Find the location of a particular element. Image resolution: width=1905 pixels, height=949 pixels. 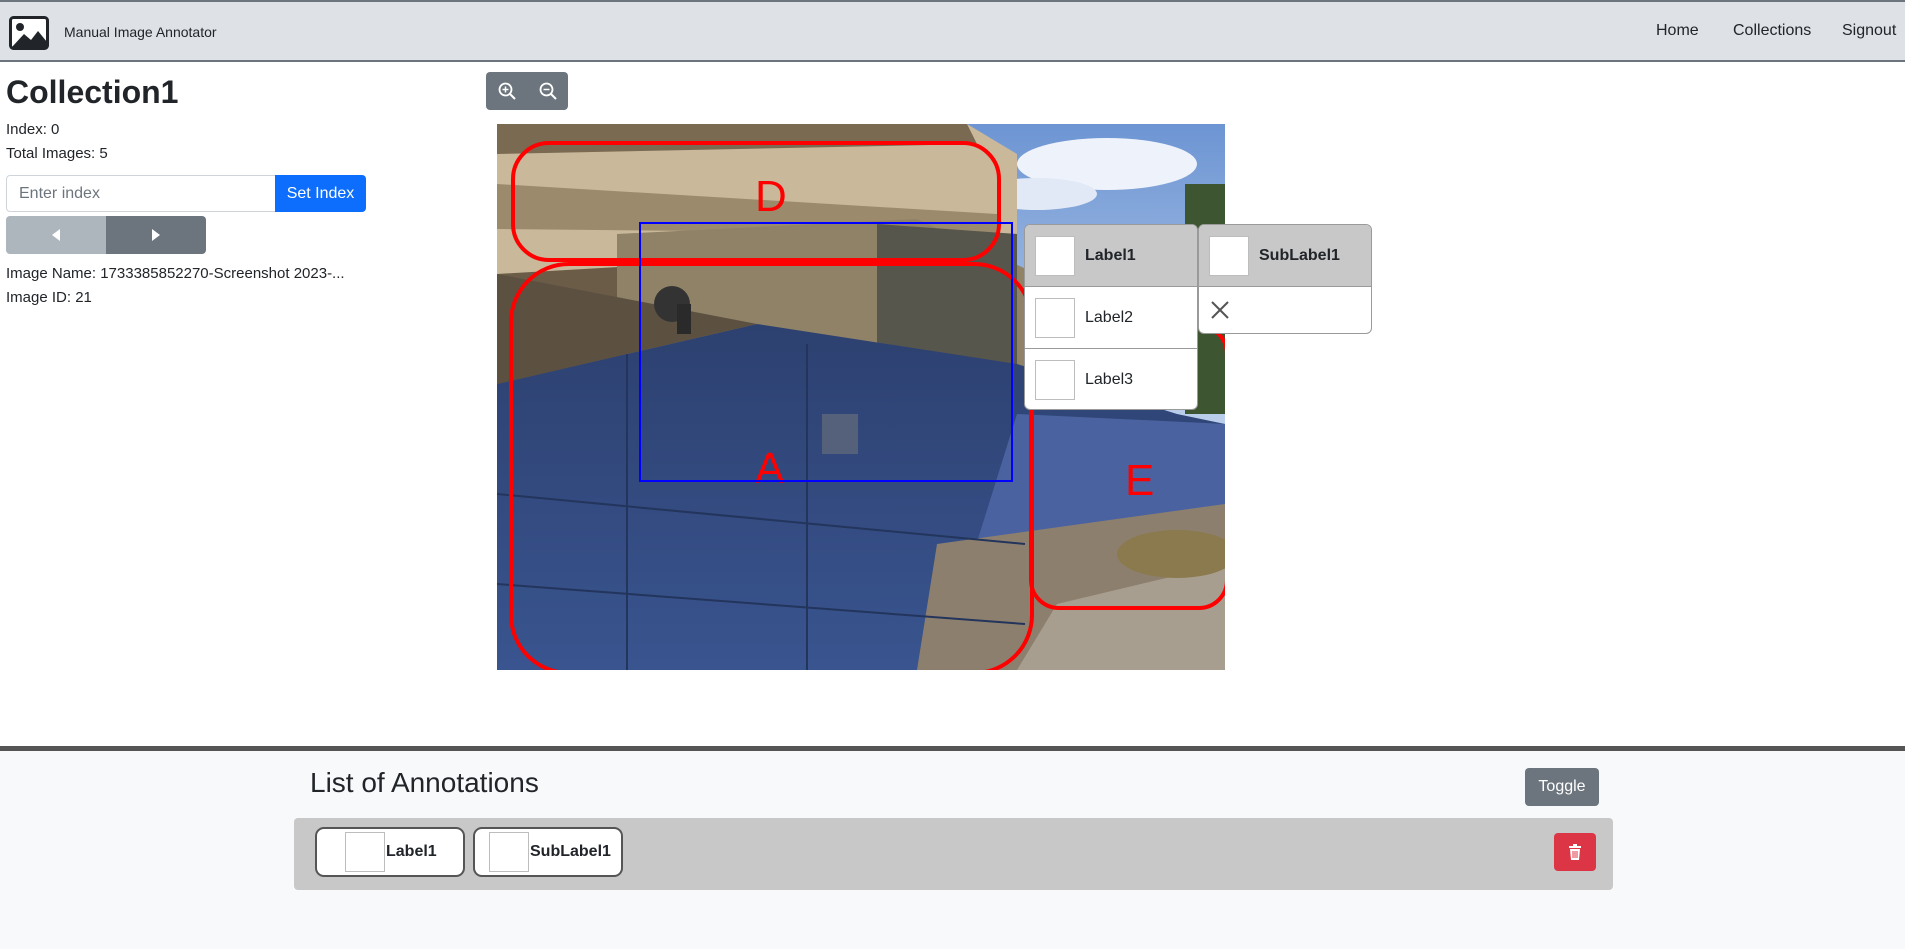

nav-collections-link: Collections is located at coordinates (1772, 31).